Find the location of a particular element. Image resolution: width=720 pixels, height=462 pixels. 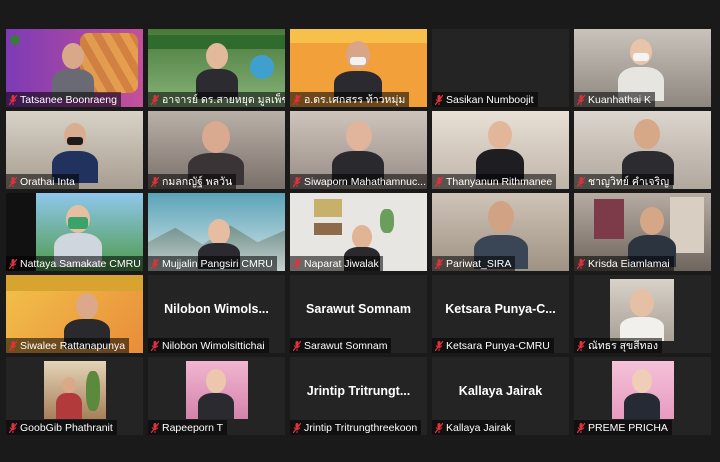

participant-tile: GoobGib Phathranit is located at coordinates (74, 396).